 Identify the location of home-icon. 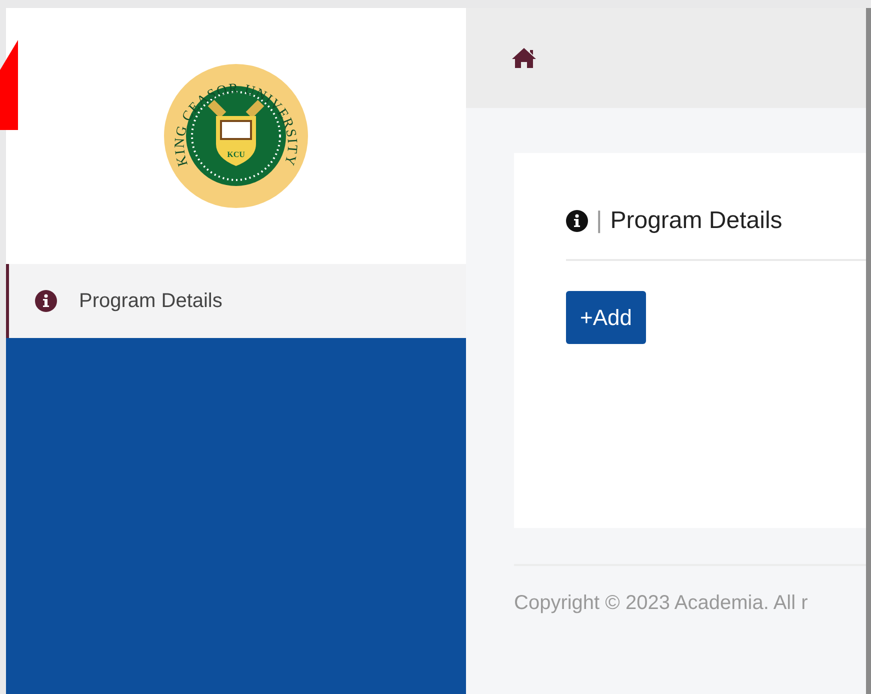
(524, 58).